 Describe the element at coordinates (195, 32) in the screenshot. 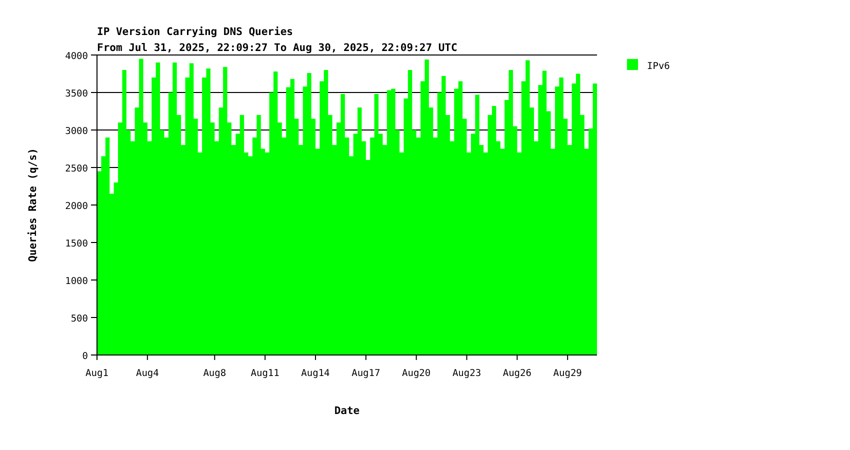

I see `chart-title: IP Version Carrying DNS Queries` at that location.